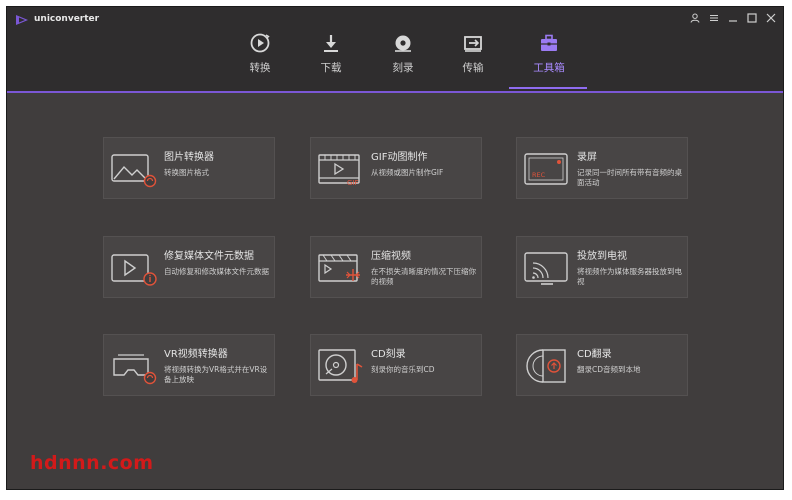  I want to click on maximize-button, so click(752, 18).